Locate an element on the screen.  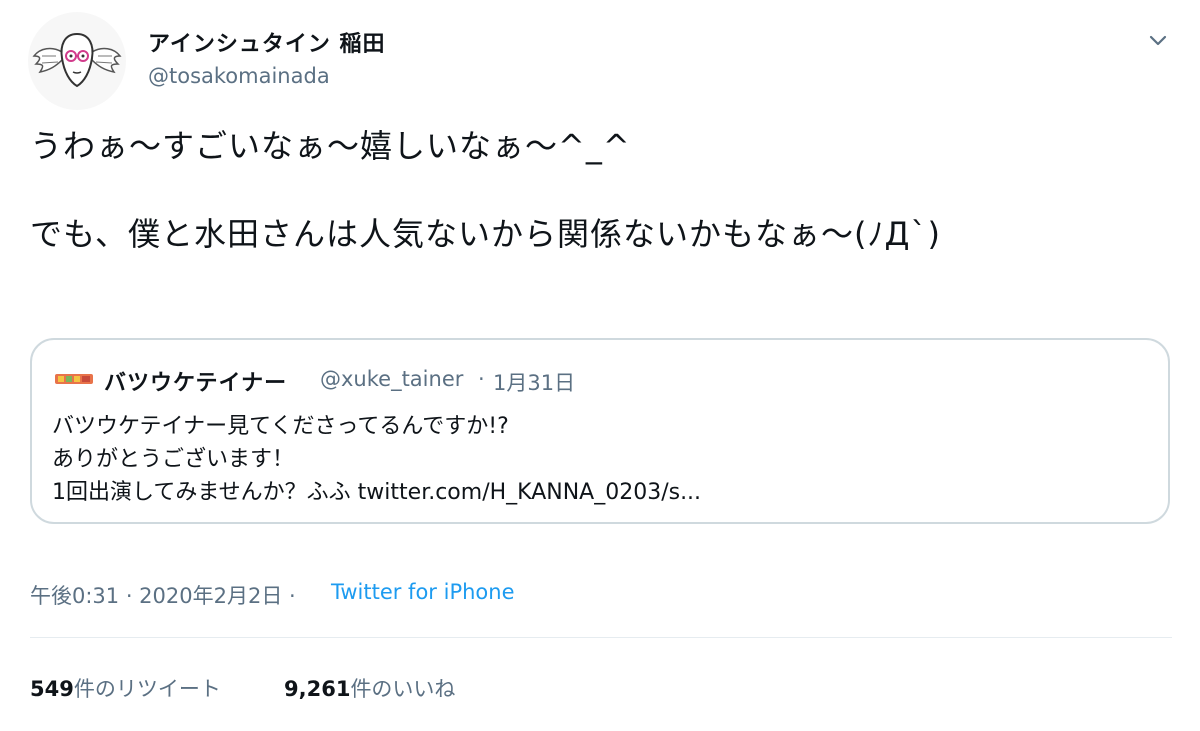
banner-logo-icon is located at coordinates (74, 379).